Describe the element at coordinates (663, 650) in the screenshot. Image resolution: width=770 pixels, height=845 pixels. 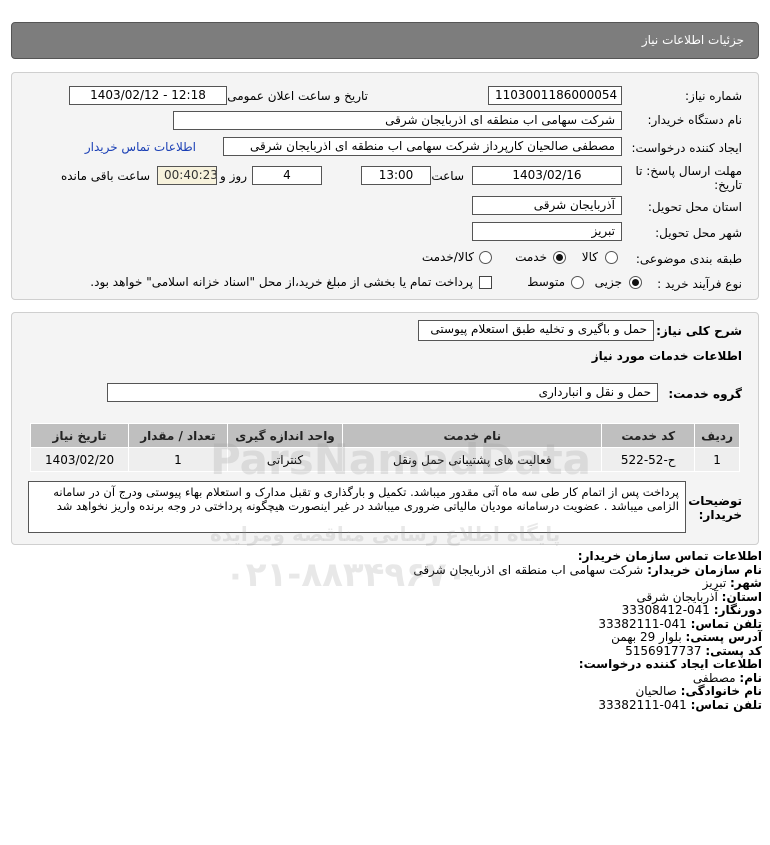
I see `contact-postal-value: 5156917737` at that location.